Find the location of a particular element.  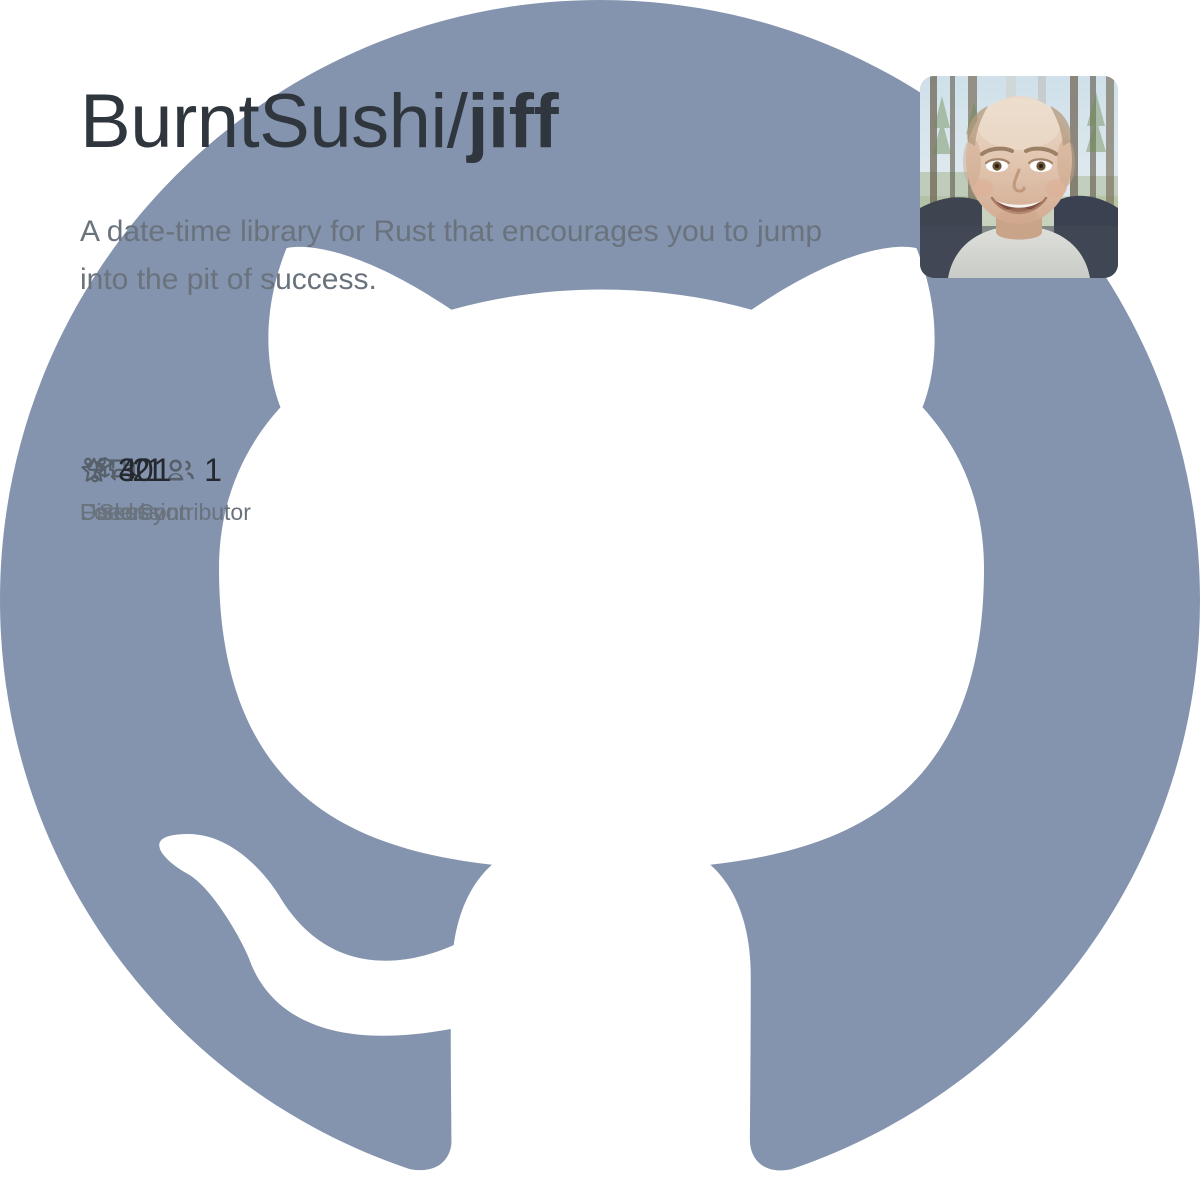

repo-forked-icon is located at coordinates (95, 470).